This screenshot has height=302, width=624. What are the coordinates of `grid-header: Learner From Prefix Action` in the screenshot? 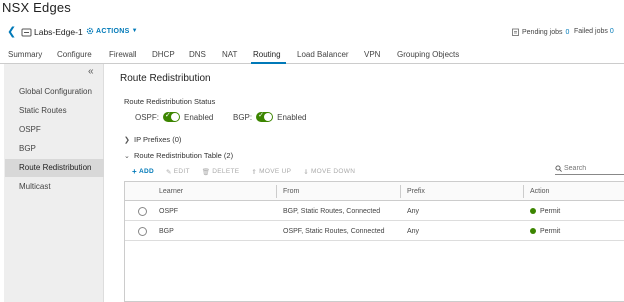 It's located at (374, 191).